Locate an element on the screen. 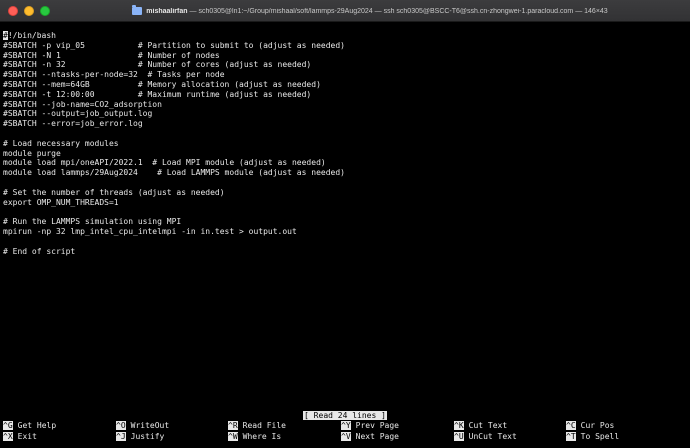 The width and height of the screenshot is (690, 448). shortcut-key: ^V is located at coordinates (346, 436).